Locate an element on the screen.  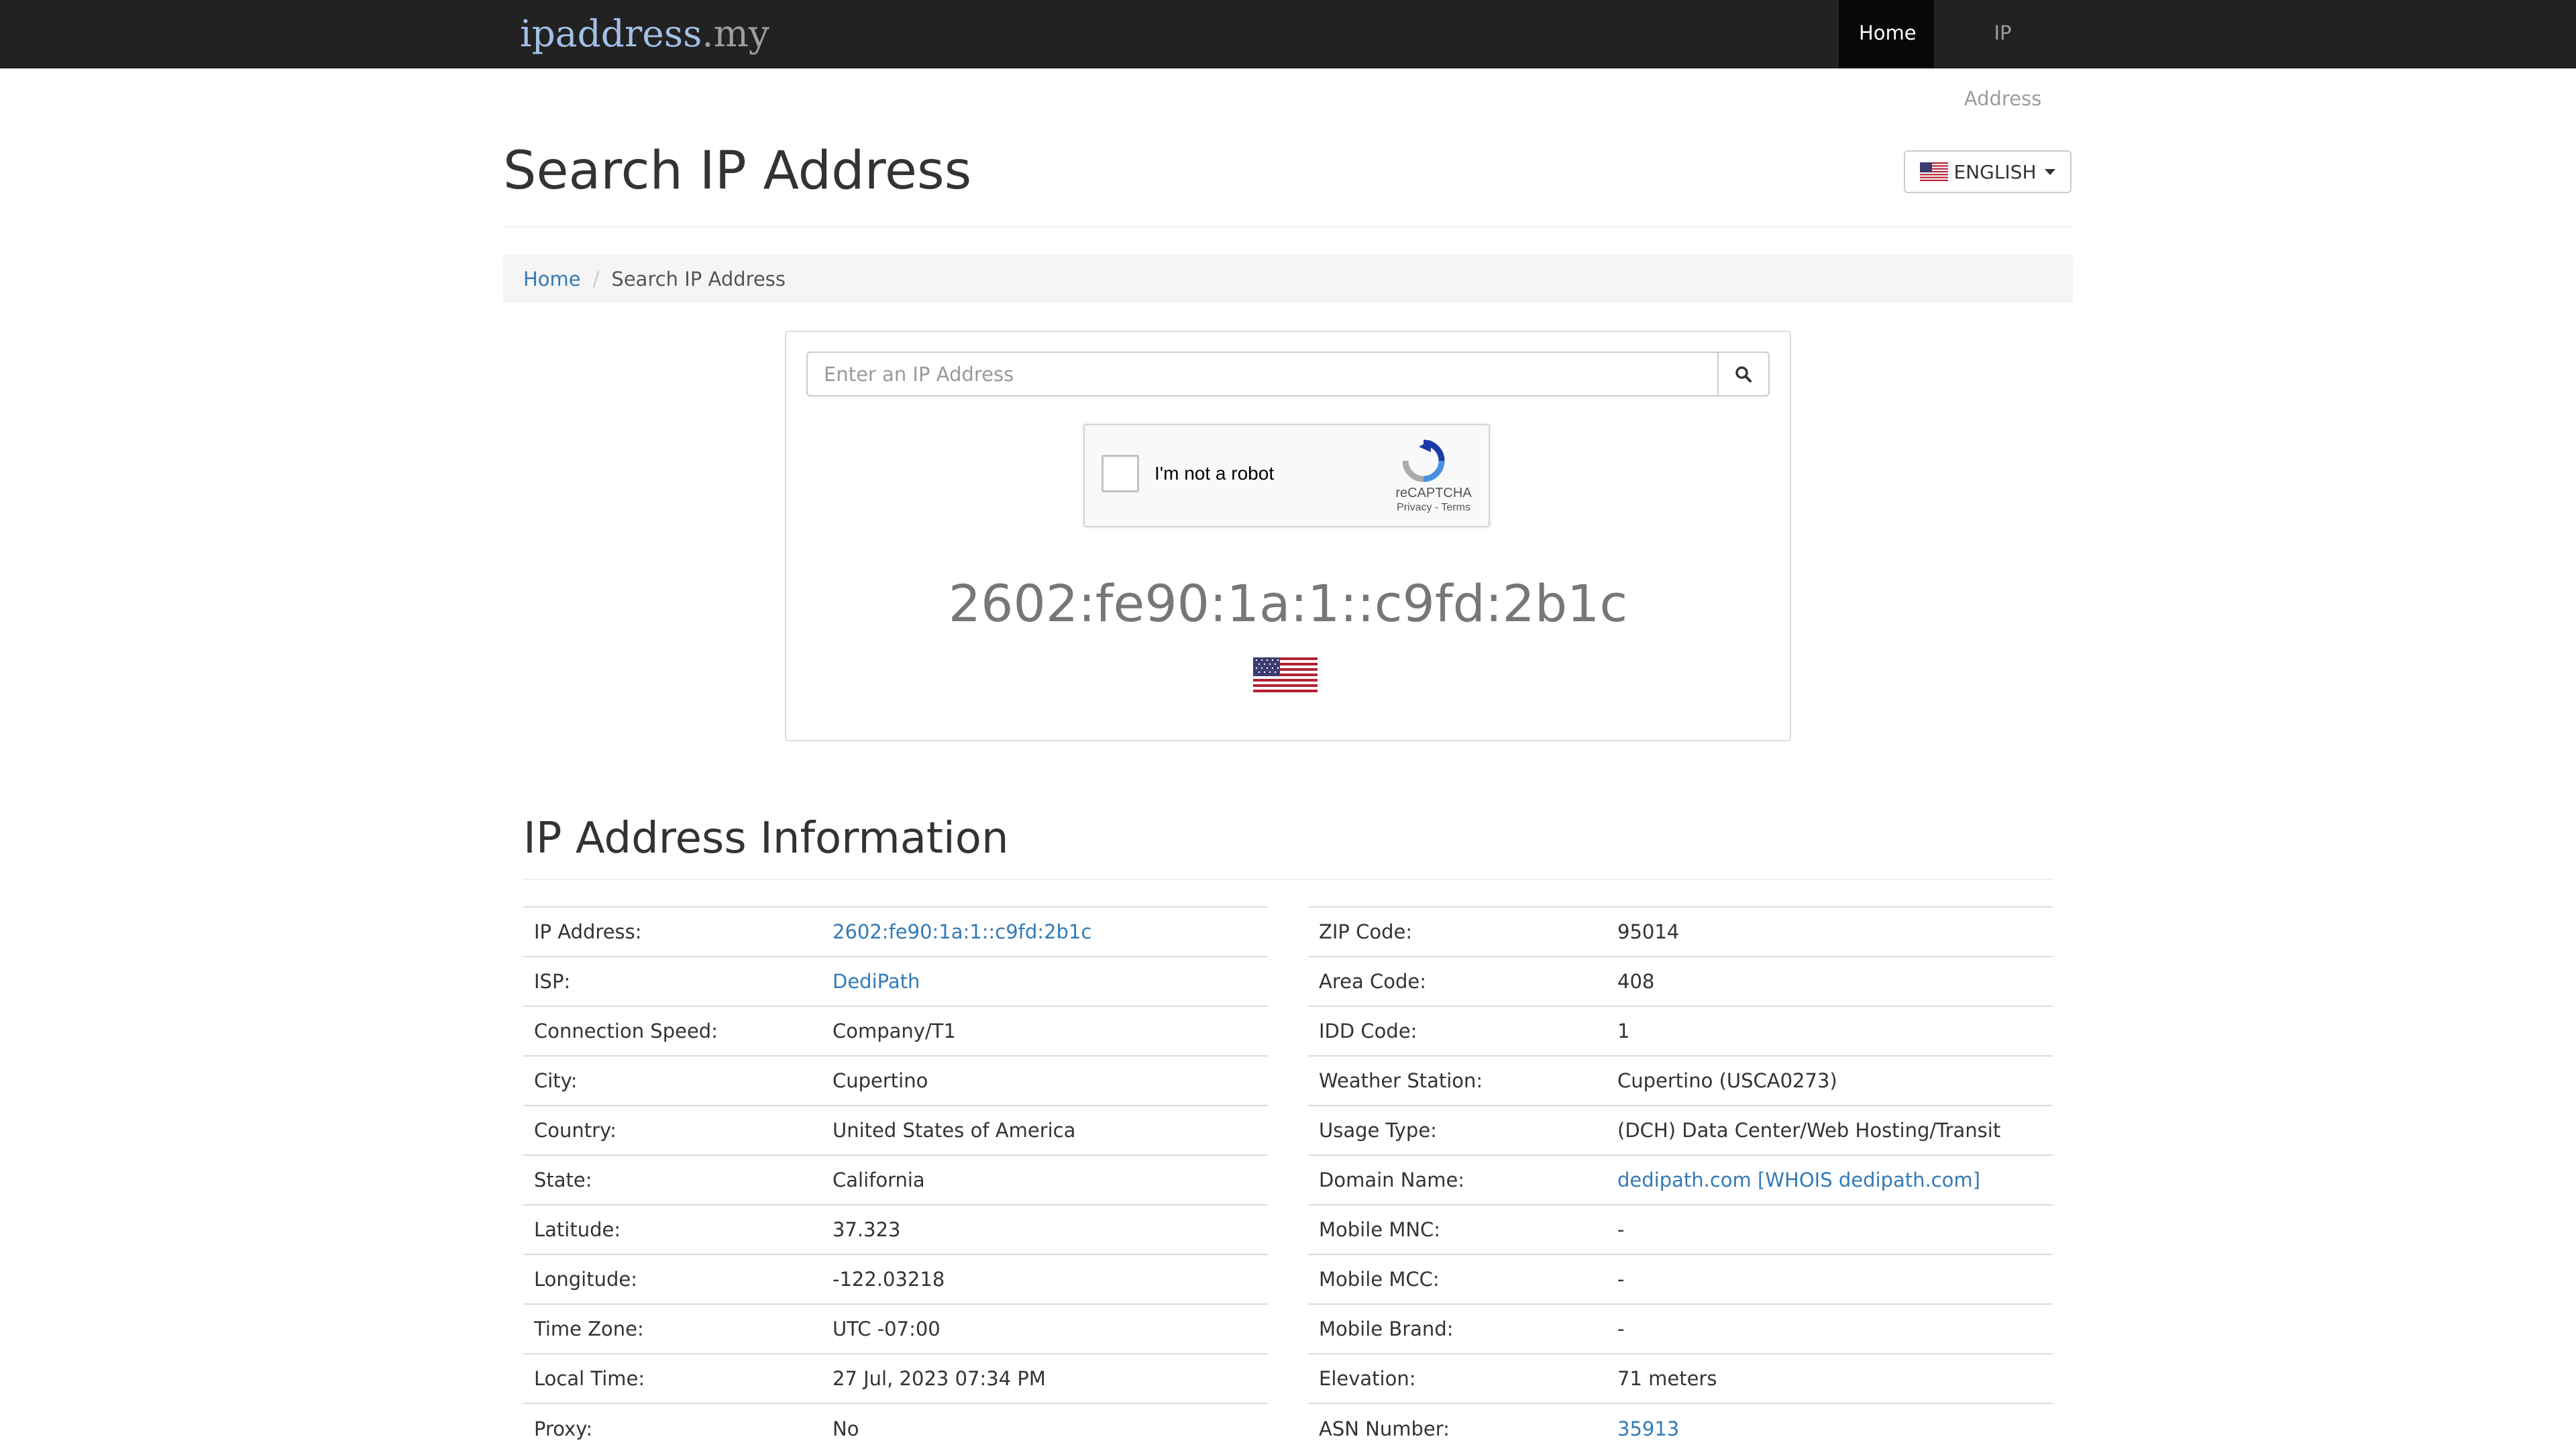
caret-down-icon is located at coordinates (2049, 172).